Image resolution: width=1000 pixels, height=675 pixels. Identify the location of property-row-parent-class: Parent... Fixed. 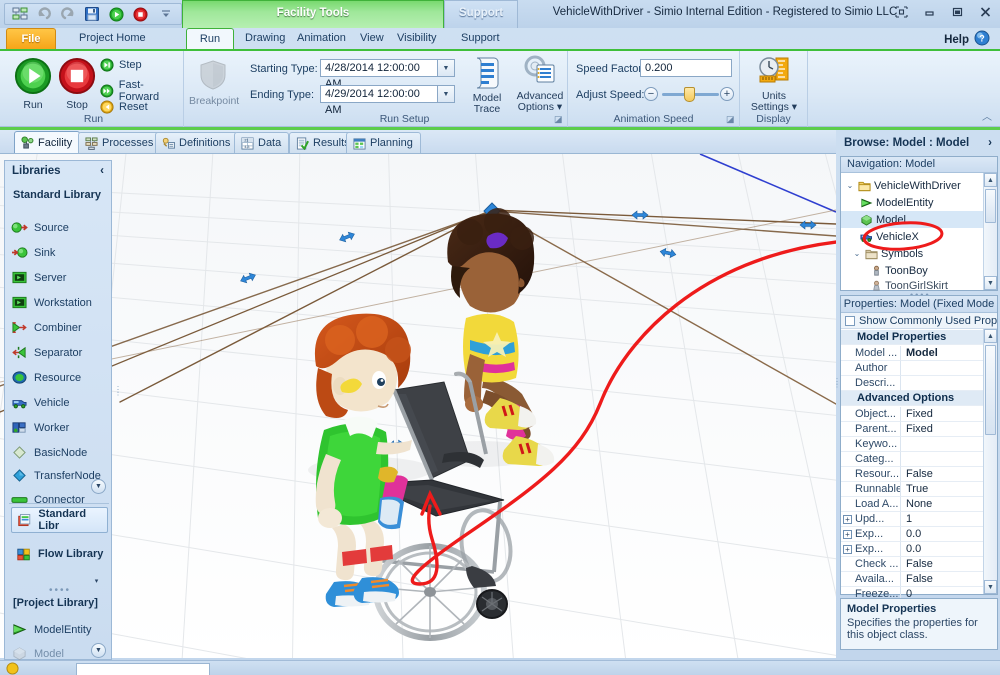
(912, 429).